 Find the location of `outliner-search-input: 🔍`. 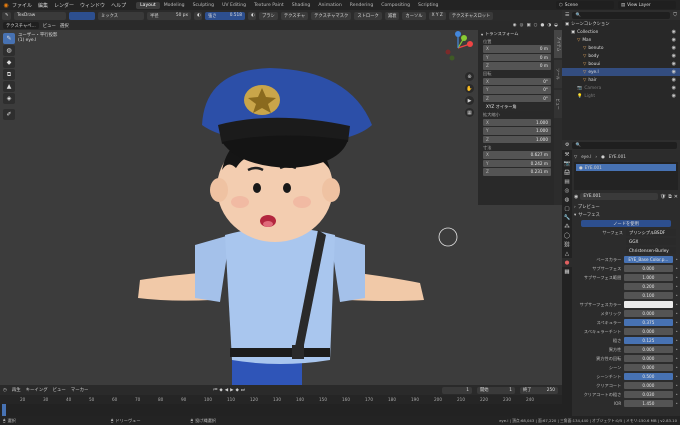

outliner-search-input: 🔍 is located at coordinates (621, 15).